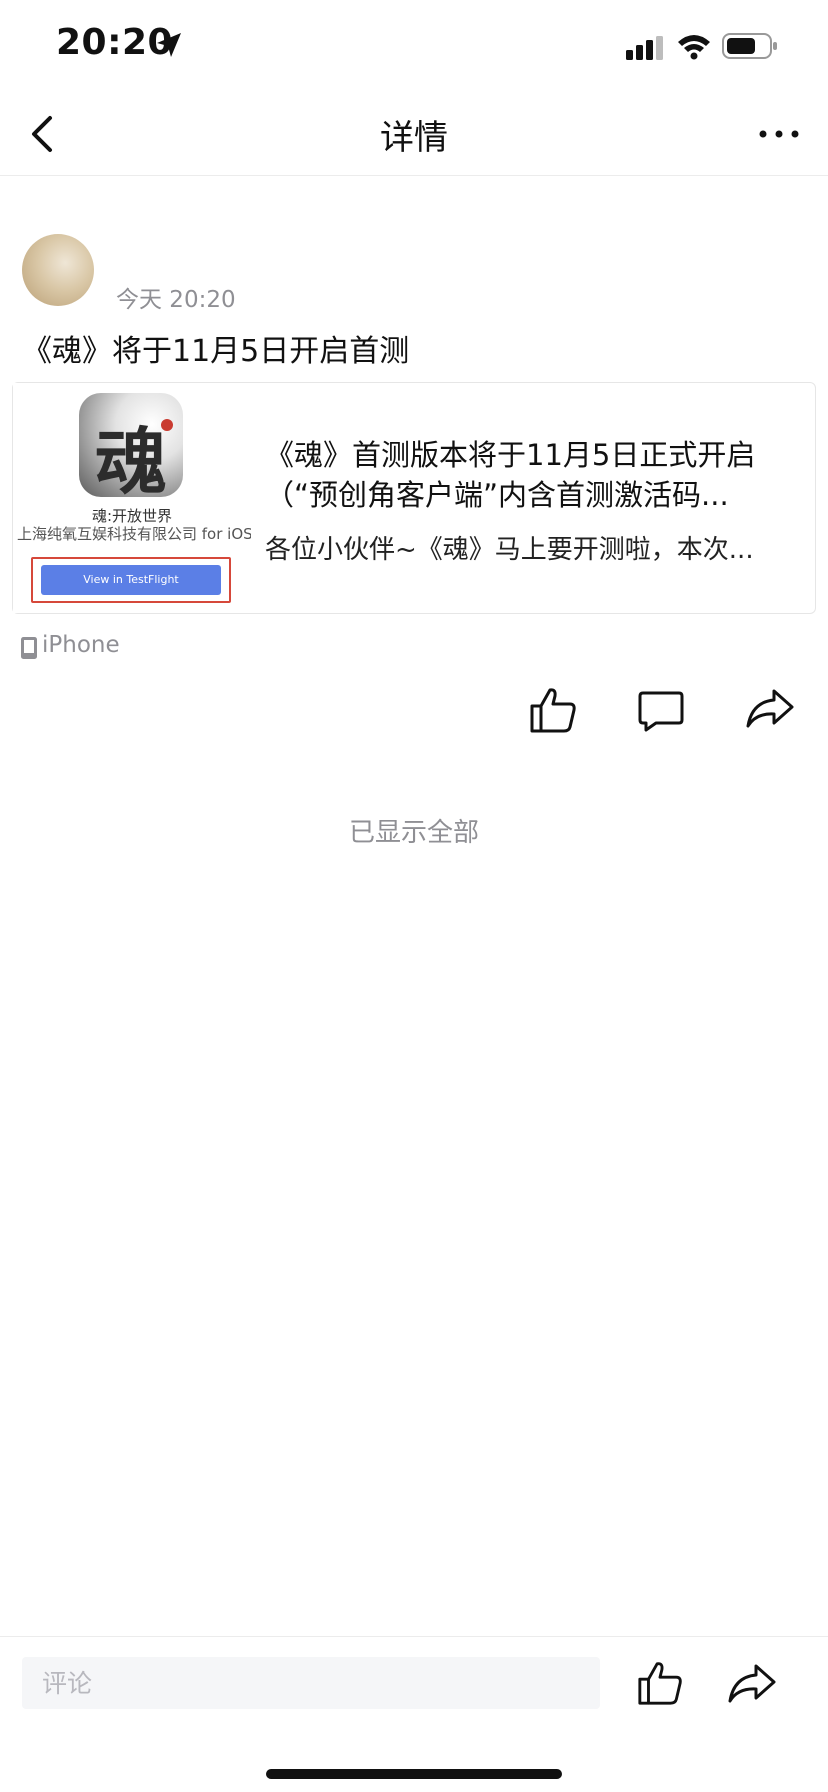  Describe the element at coordinates (644, 48) in the screenshot. I see `signal-icon` at that location.